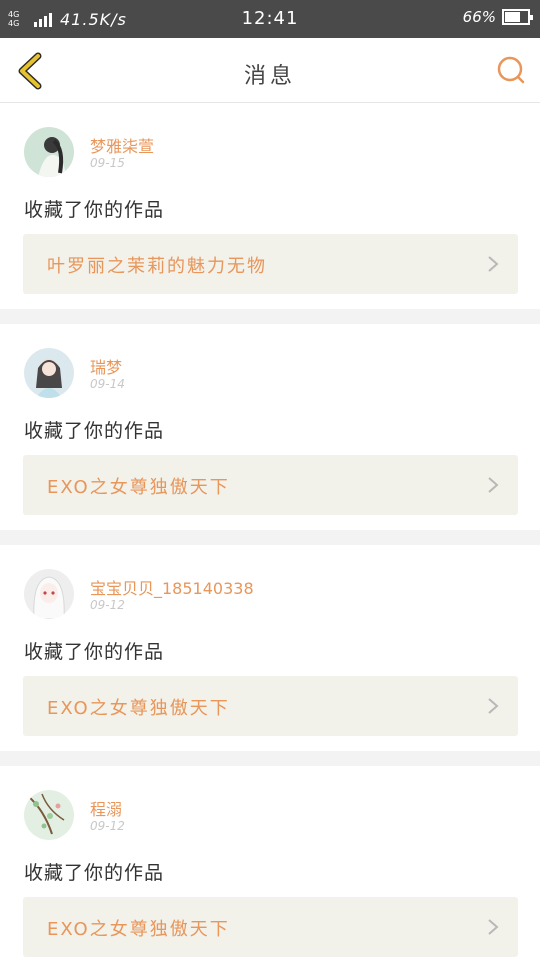 The height and width of the screenshot is (960, 540). What do you see at coordinates (106, 808) in the screenshot?
I see `user-name: 程溺` at bounding box center [106, 808].